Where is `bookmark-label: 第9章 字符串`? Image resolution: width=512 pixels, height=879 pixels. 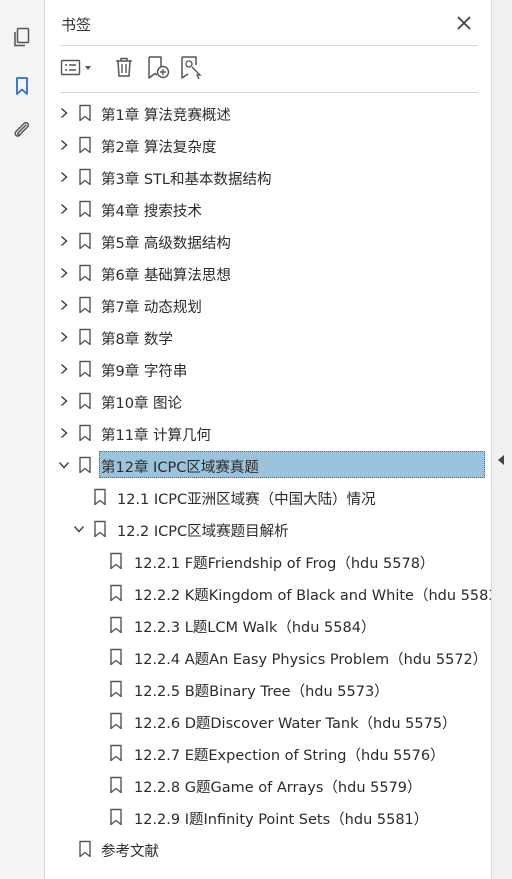 bookmark-label: 第9章 字符串 is located at coordinates (144, 372).